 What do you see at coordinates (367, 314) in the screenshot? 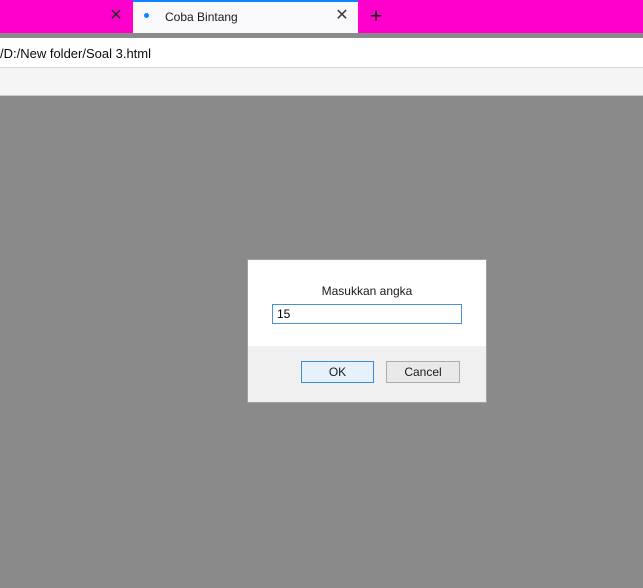
I see `prompt-input` at bounding box center [367, 314].